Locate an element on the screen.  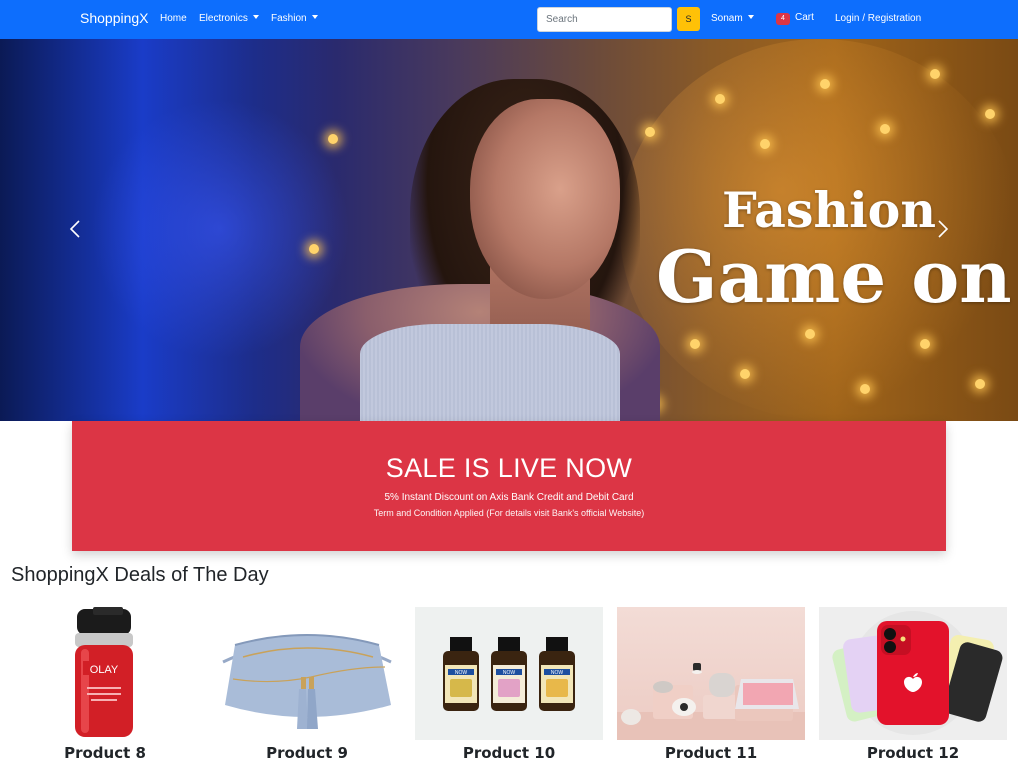
hero-title-line2: Game on is located at coordinates (834, 276).